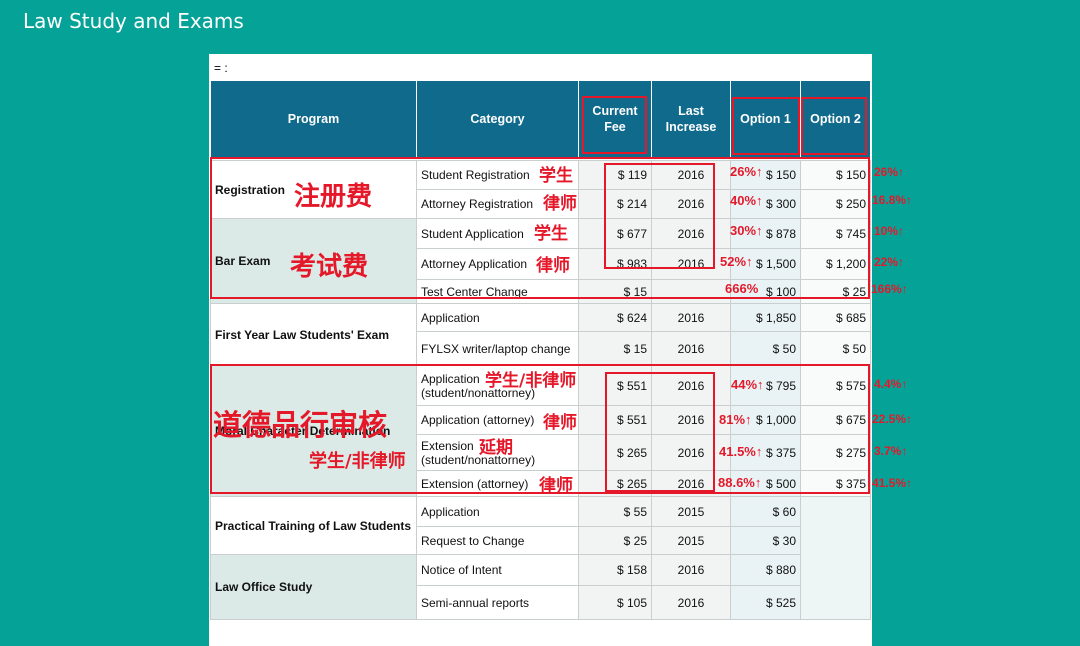 The width and height of the screenshot is (1080, 646). What do you see at coordinates (497, 119) in the screenshot?
I see `col-header-category: Category` at bounding box center [497, 119].